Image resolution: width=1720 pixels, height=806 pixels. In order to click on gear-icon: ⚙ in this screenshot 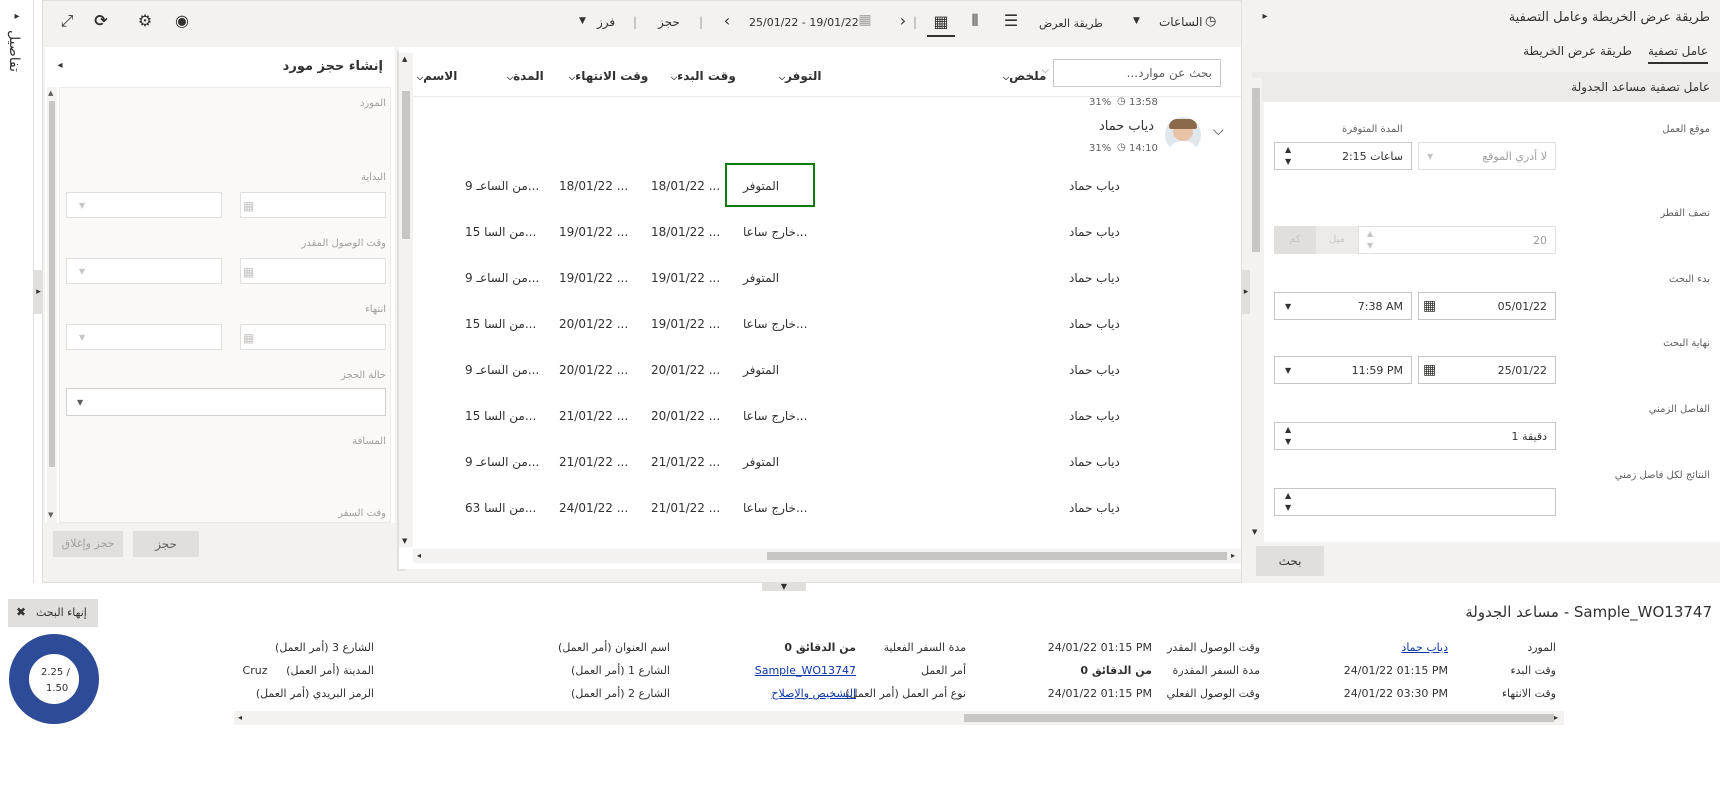, I will do `click(145, 21)`.